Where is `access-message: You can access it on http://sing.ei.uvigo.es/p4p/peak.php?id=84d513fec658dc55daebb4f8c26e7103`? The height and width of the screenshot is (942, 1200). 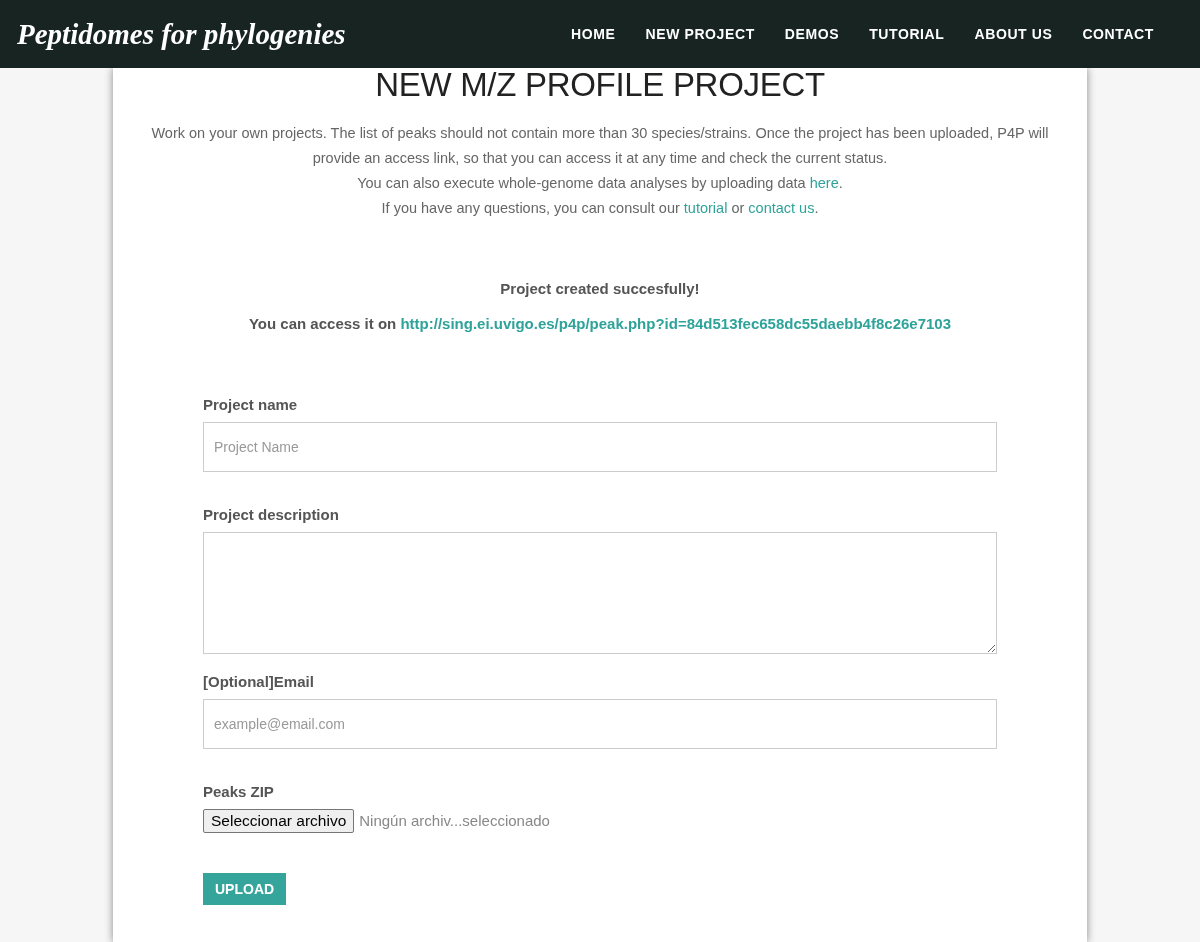
access-message: You can access it on http://sing.ei.uvigo.es/p4p/peak.php?id=84d513fec658dc55daebb4f8c26e7103 is located at coordinates (600, 324).